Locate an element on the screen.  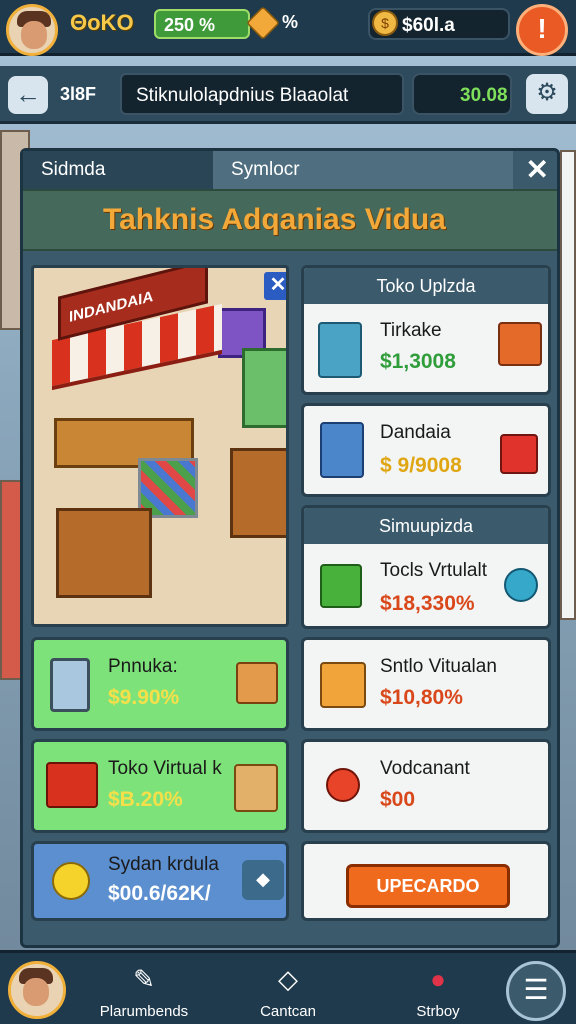
tab-sidmda: Sidmda is located at coordinates (118, 170).